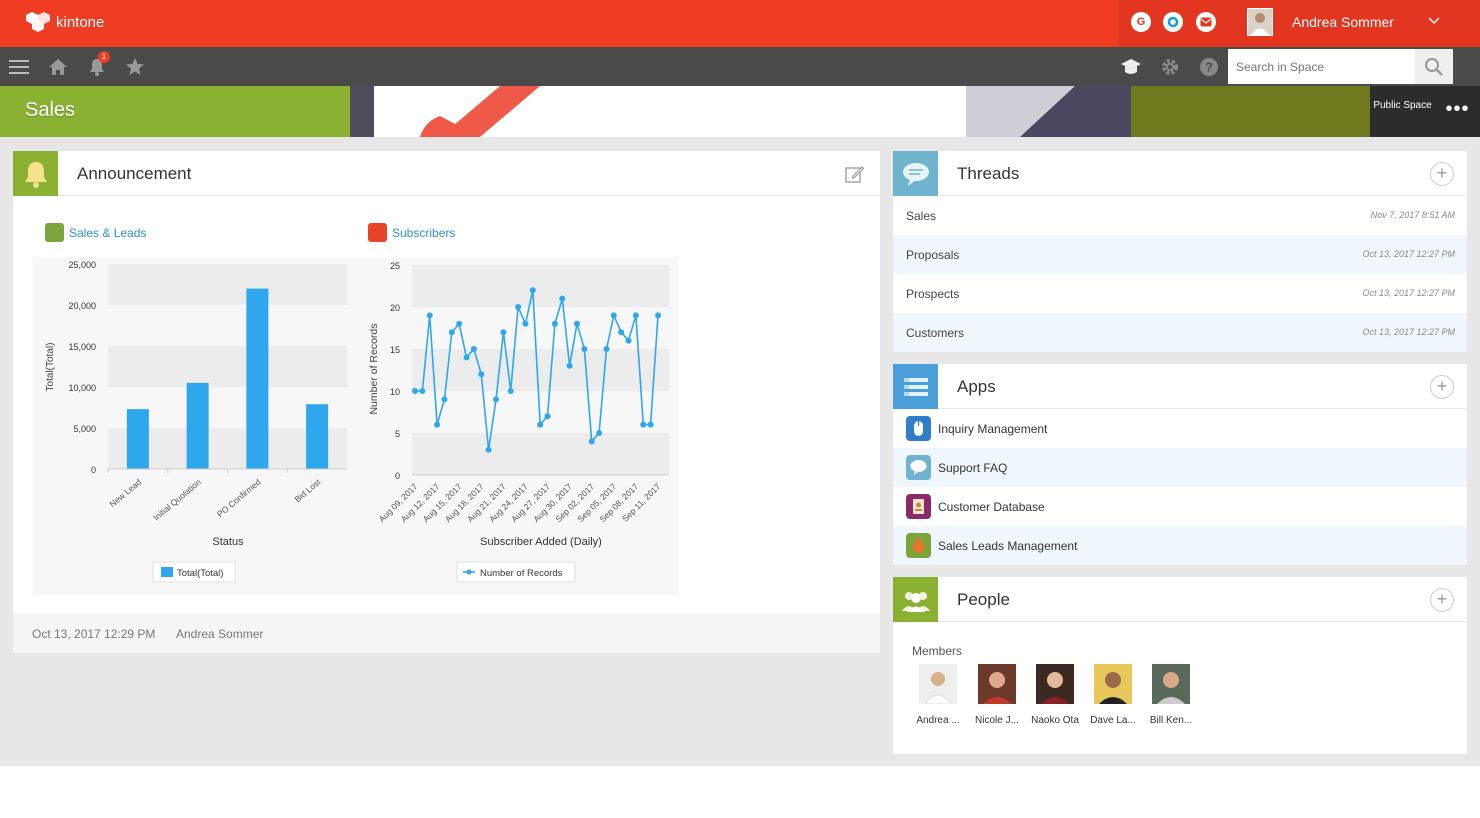  Describe the element at coordinates (1180, 467) in the screenshot. I see `app-row-support-faq: Support FAQ` at that location.